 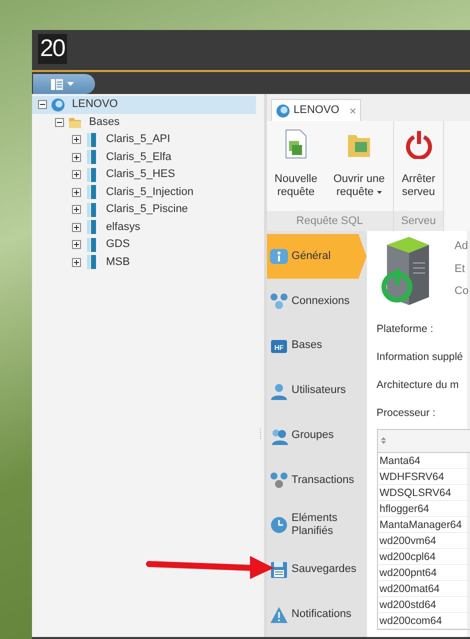 What do you see at coordinates (75, 122) in the screenshot?
I see `folder-icon` at bounding box center [75, 122].